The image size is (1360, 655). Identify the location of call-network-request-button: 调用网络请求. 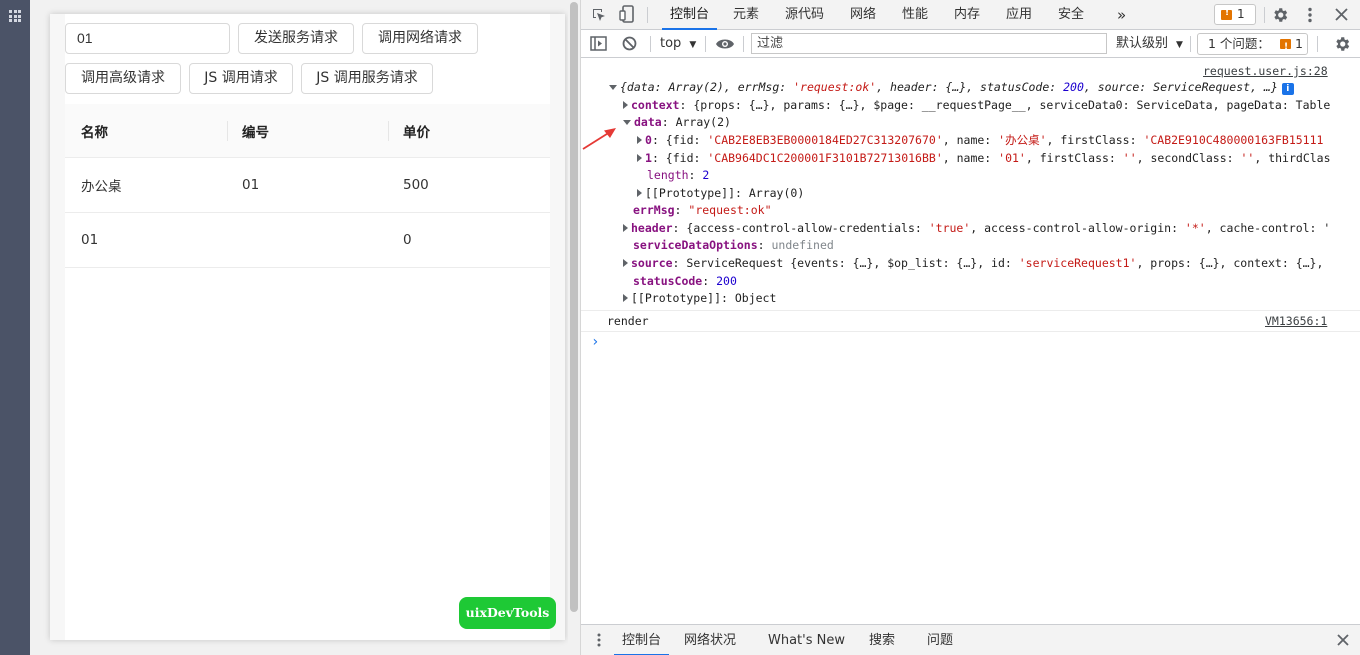
(420, 38).